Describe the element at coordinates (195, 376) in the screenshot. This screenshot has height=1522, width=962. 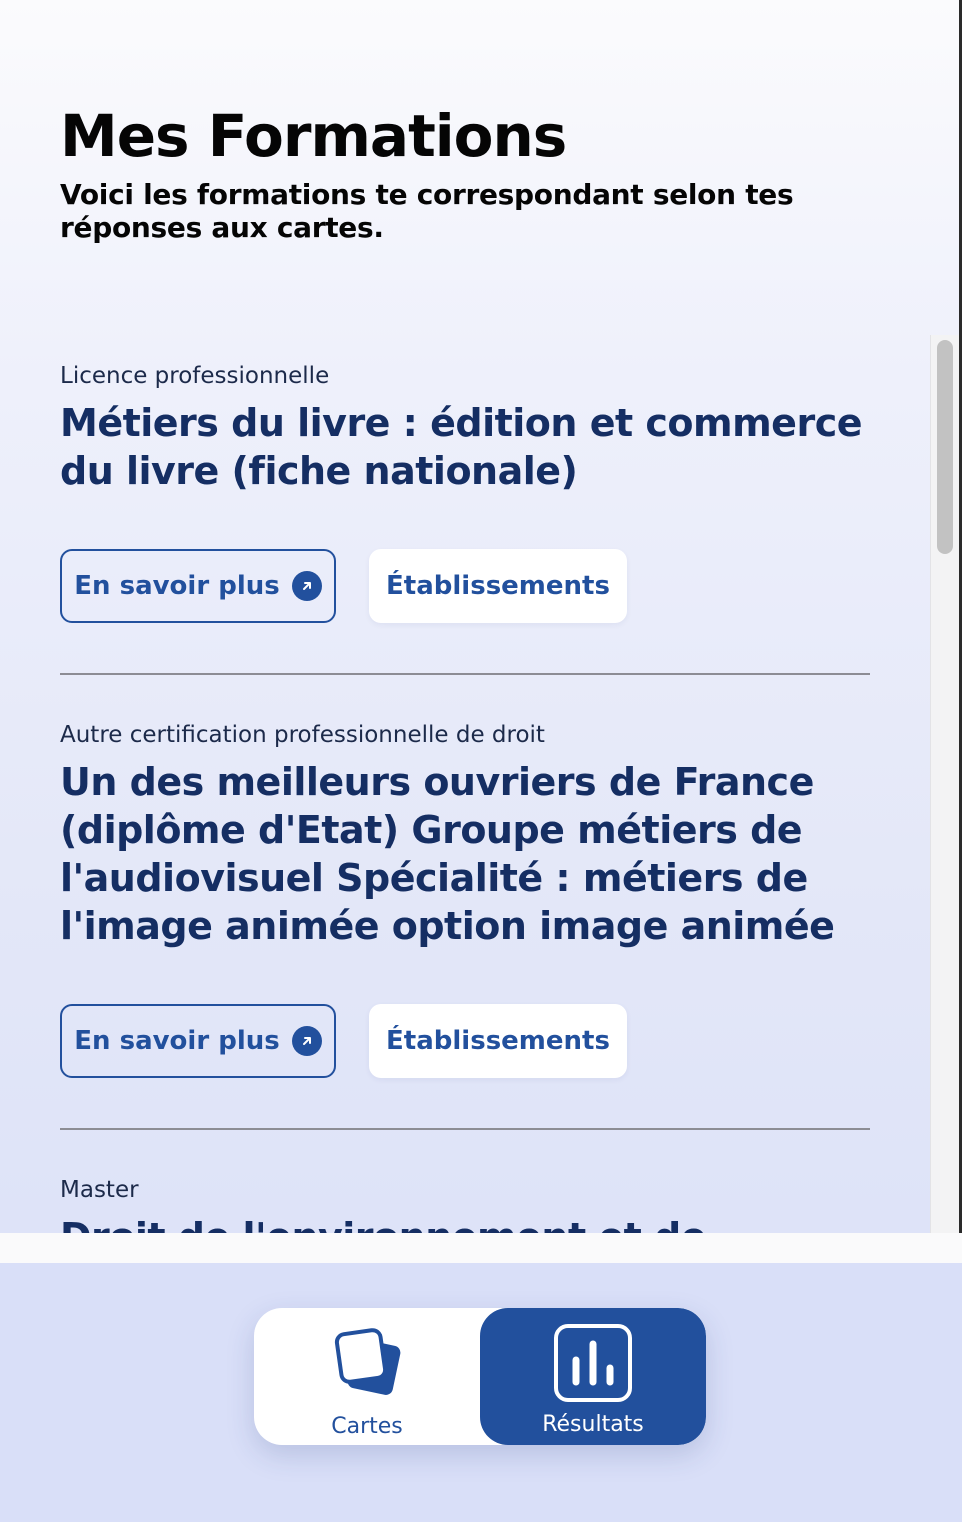
I see `formation-type: Licence professionnelle` at that location.